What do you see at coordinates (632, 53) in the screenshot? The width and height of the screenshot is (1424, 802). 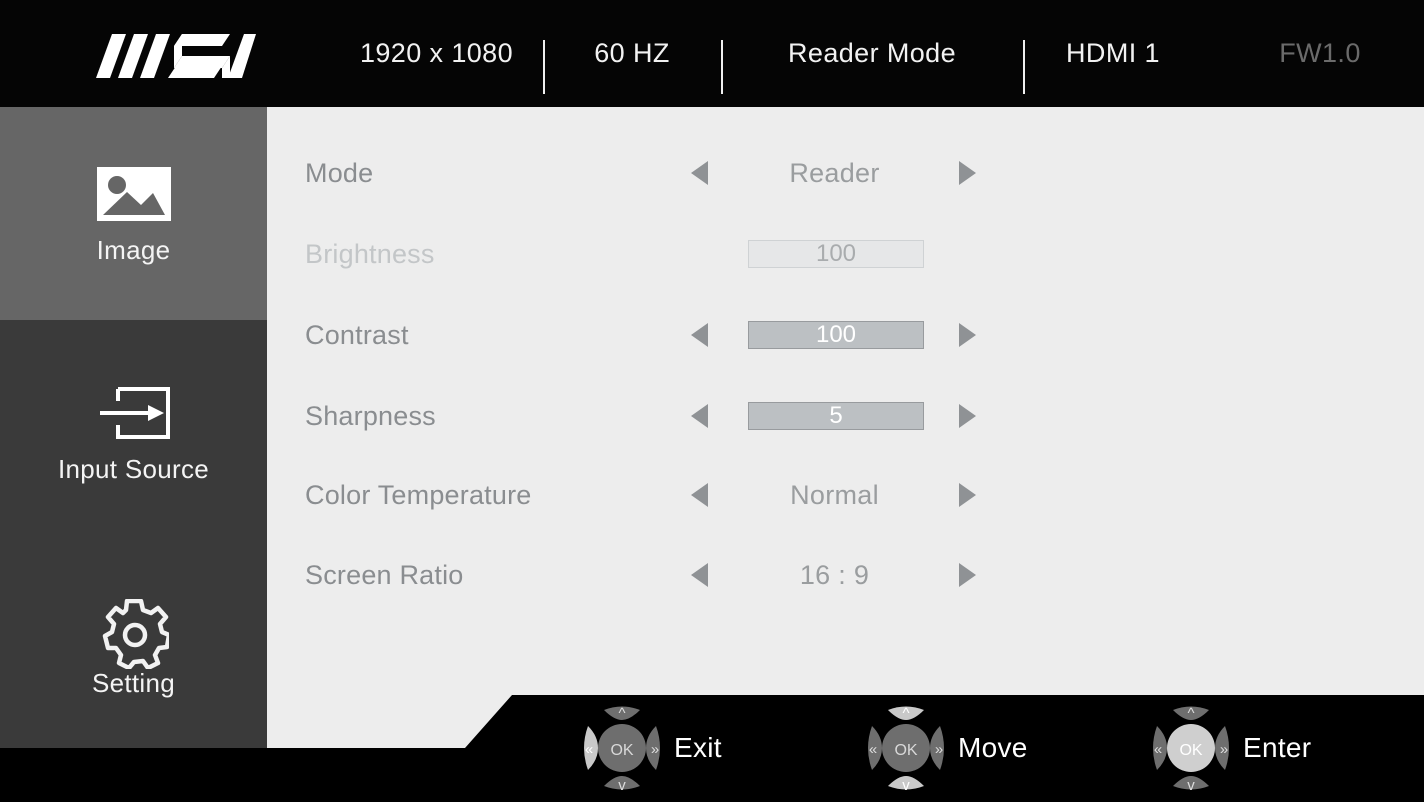 I see `header-refresh-rate: 60 HZ` at bounding box center [632, 53].